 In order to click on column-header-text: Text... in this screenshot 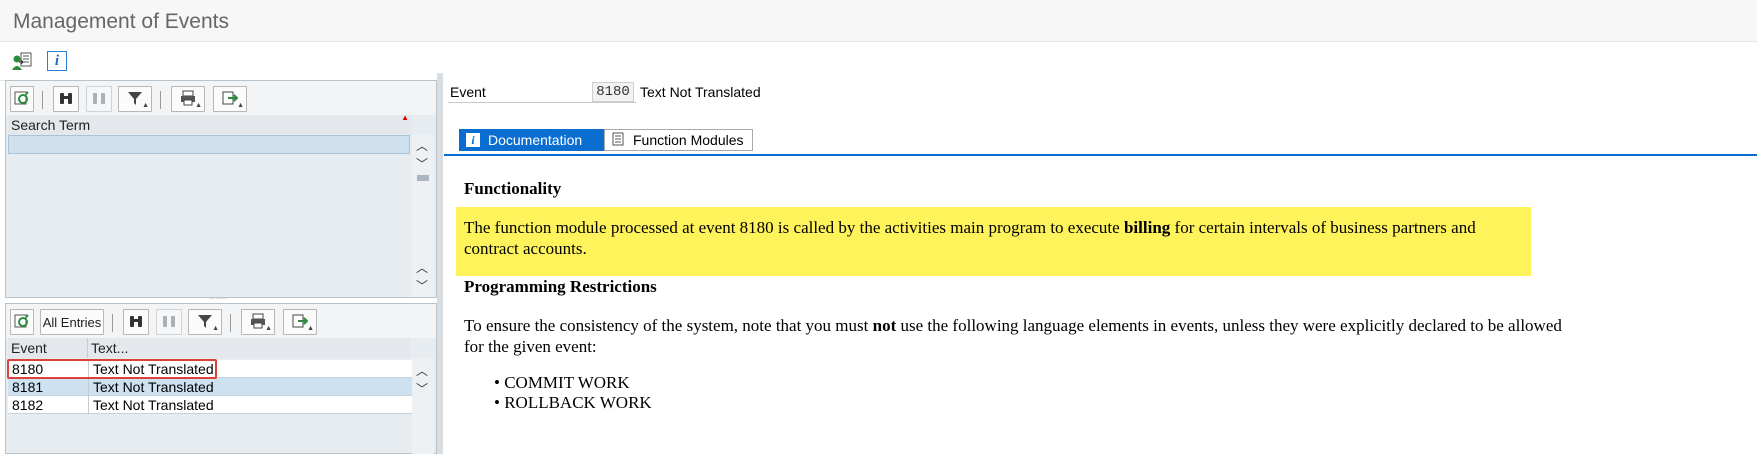, I will do `click(249, 348)`.